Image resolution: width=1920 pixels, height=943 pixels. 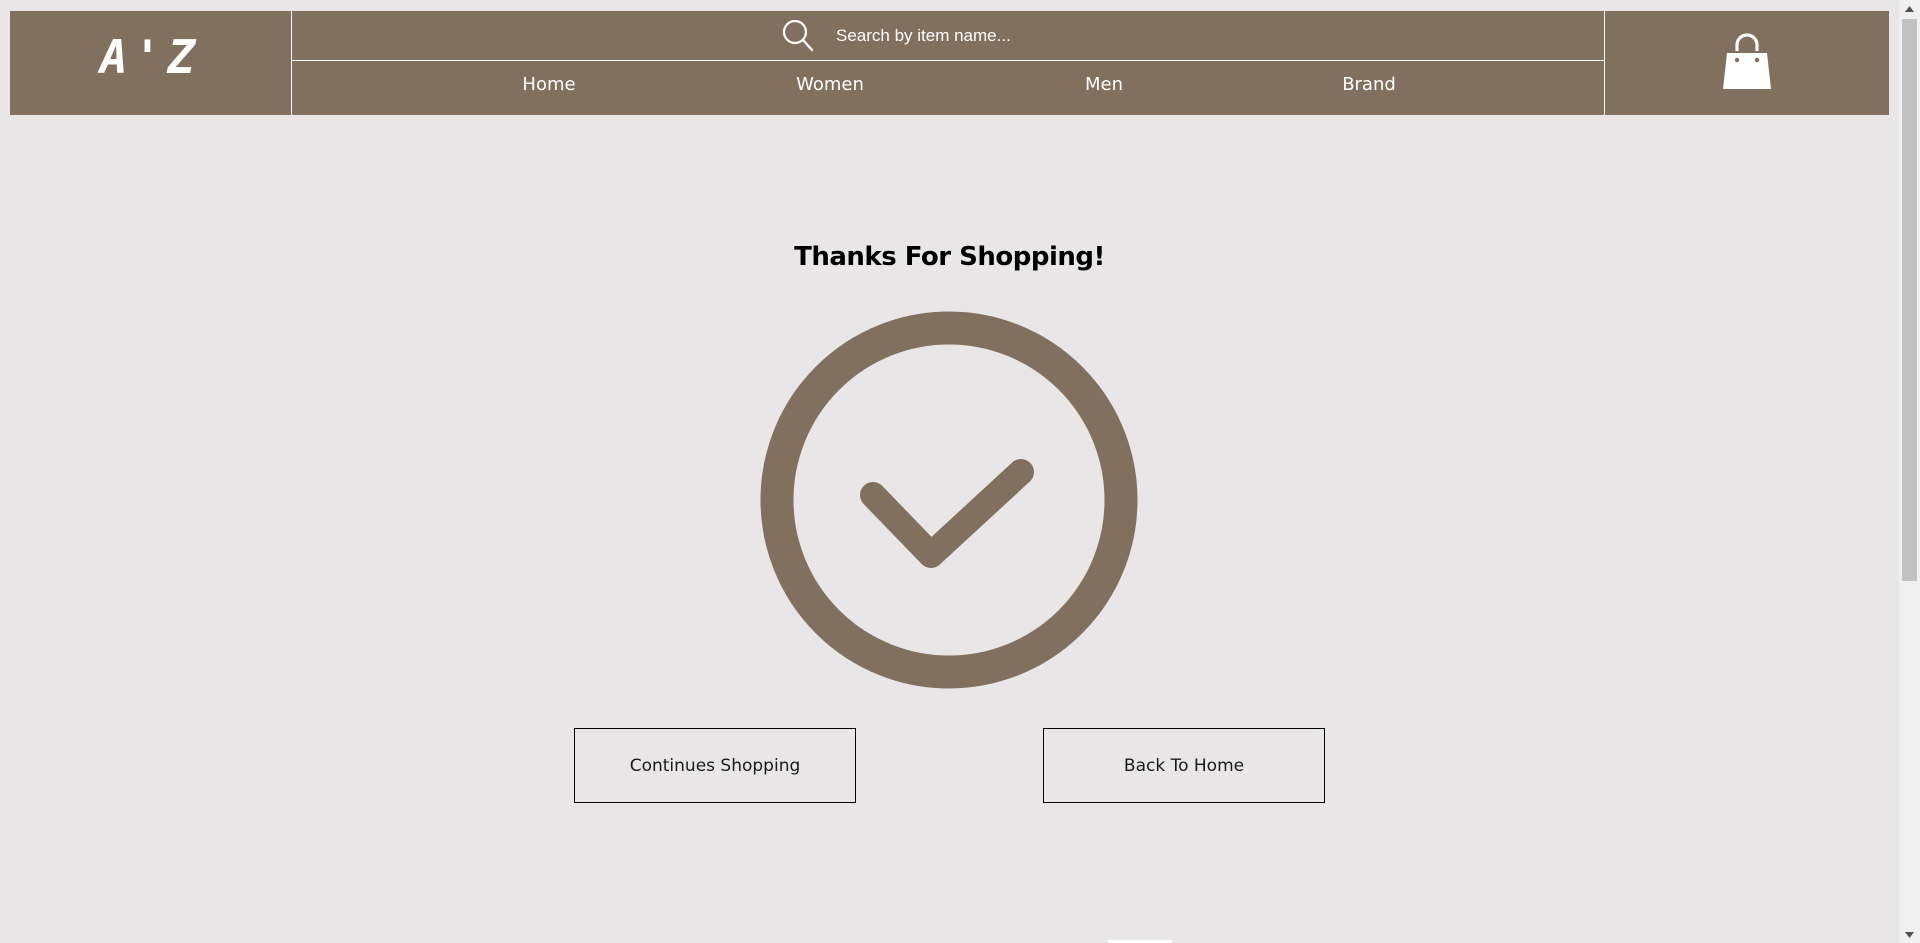 I want to click on search-icon, so click(x=798, y=36).